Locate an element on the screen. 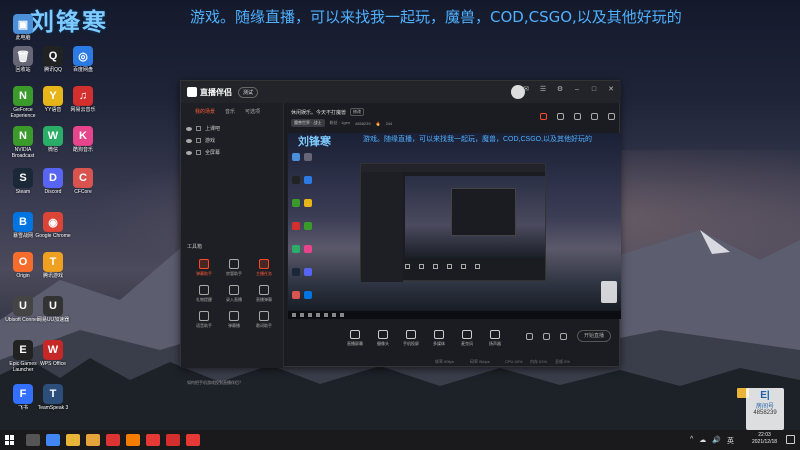 The image size is (800, 450). tools-title: 工具箱 is located at coordinates (195, 247).